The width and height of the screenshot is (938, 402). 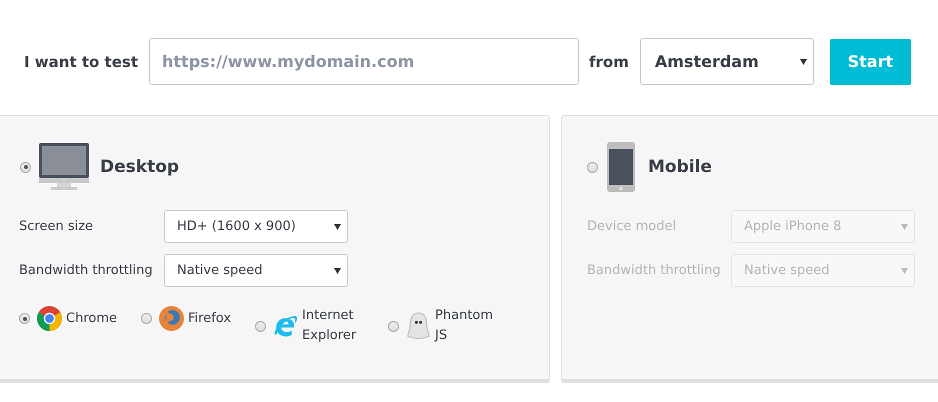 I want to click on setting-select: HD+ (1600 x 900), so click(x=256, y=226).